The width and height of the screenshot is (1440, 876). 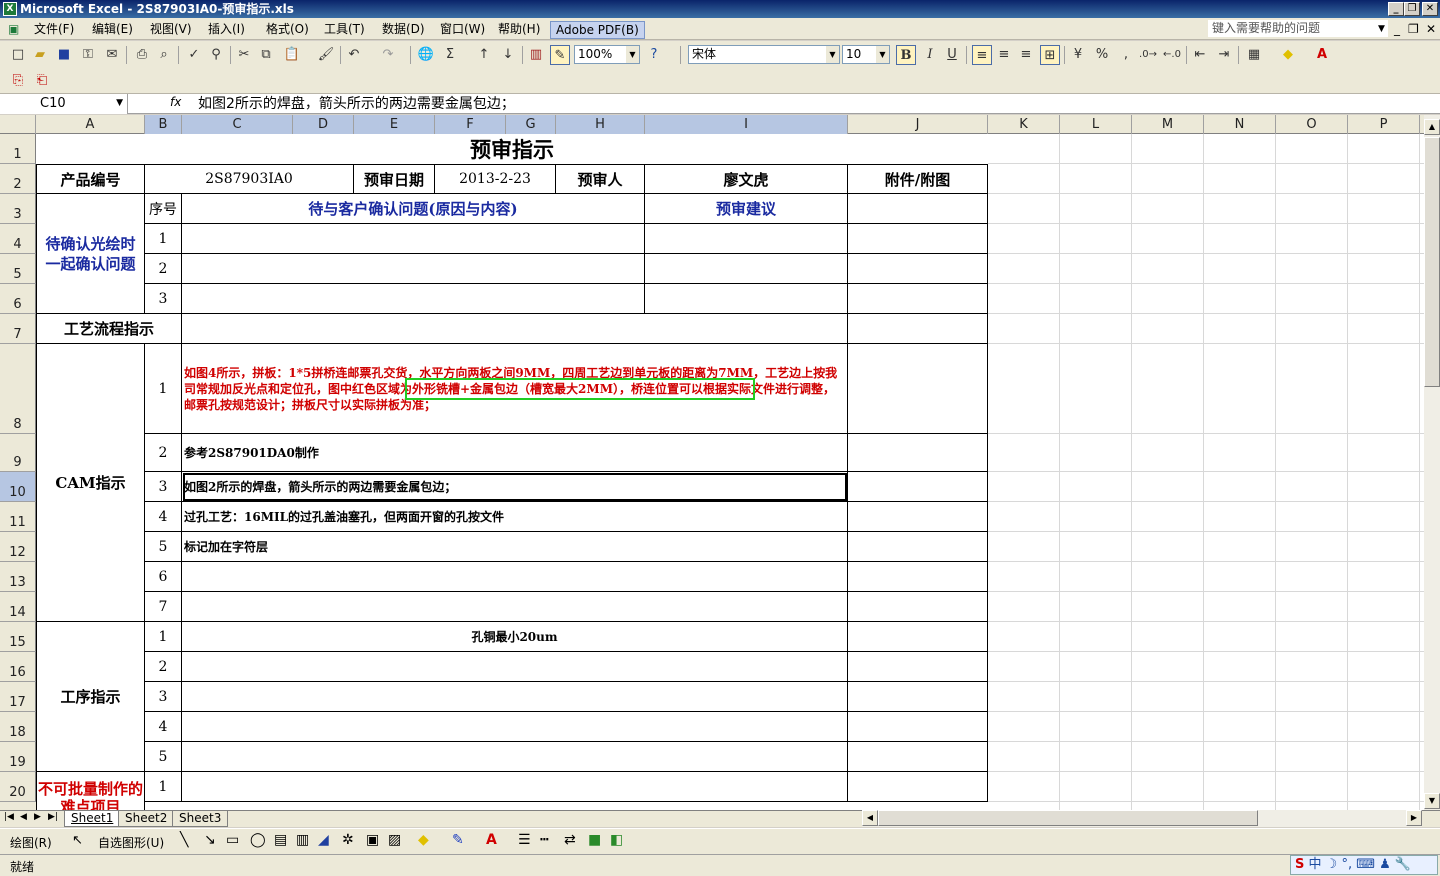 What do you see at coordinates (184, 840) in the screenshot?
I see `line-icon: ╲` at bounding box center [184, 840].